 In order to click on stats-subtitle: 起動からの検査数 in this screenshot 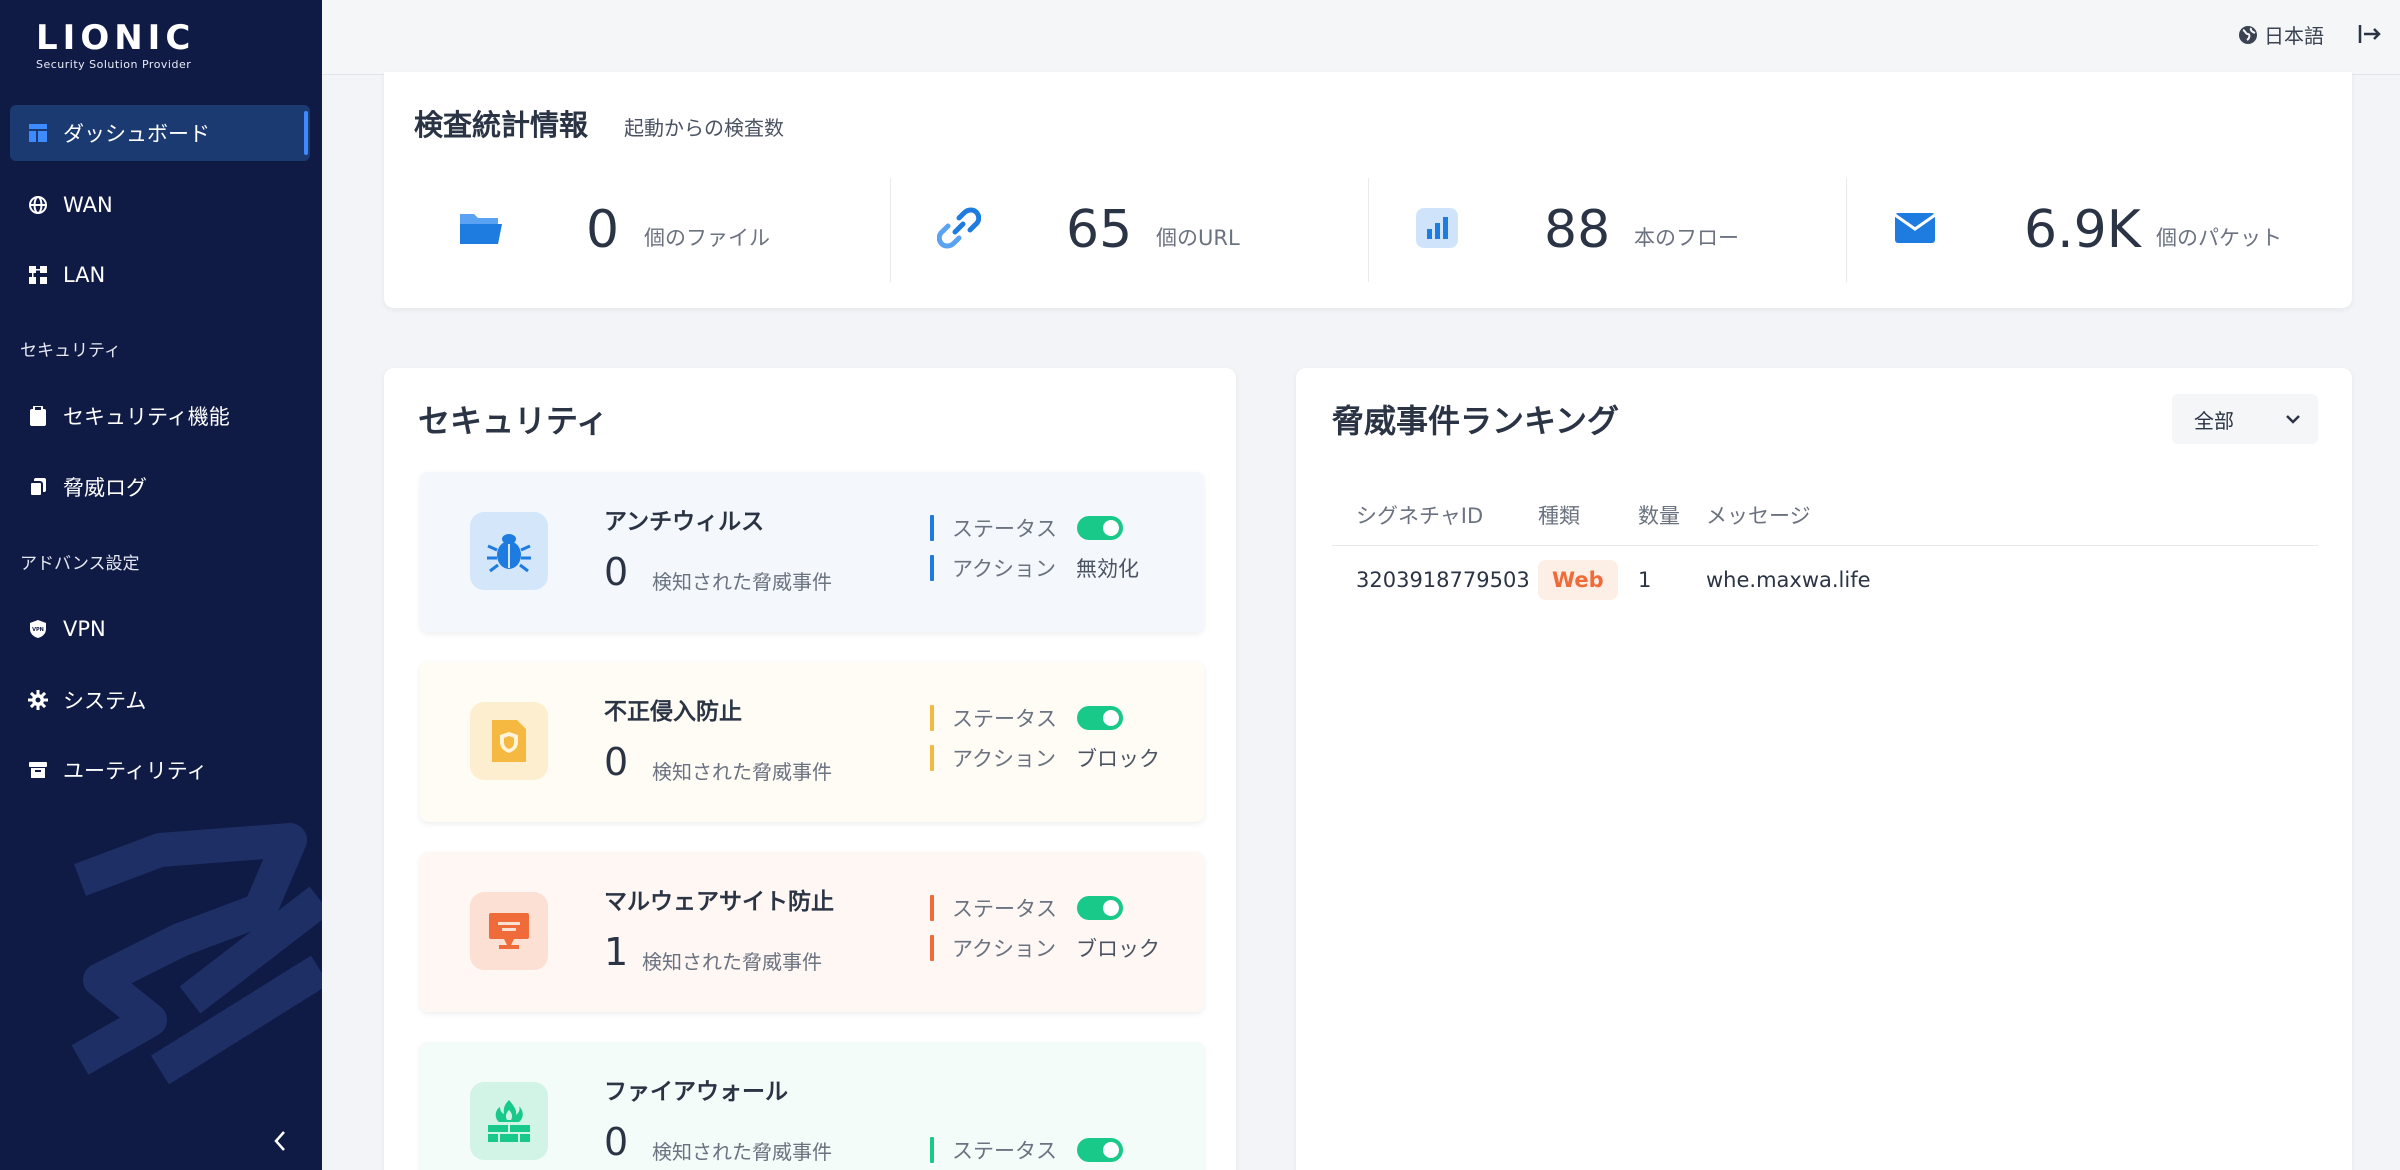, I will do `click(704, 128)`.